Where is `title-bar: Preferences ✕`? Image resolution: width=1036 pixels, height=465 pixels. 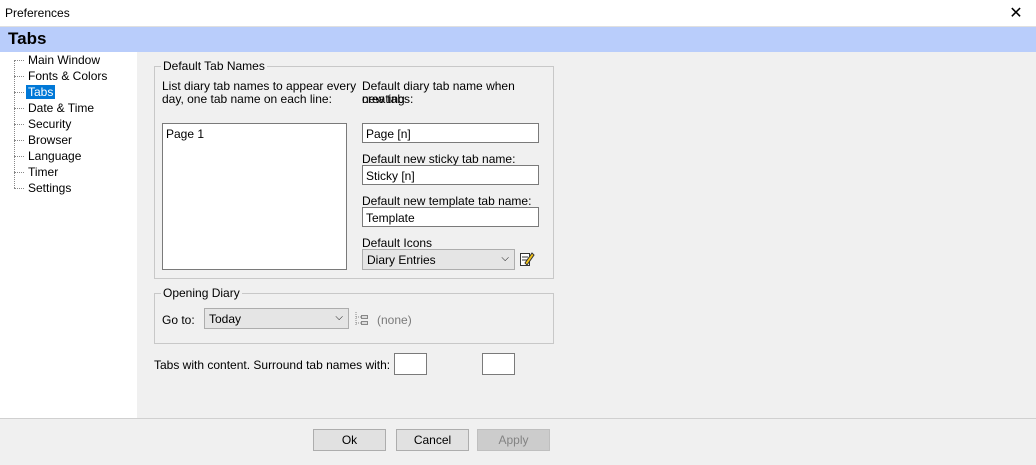 title-bar: Preferences ✕ is located at coordinates (518, 13).